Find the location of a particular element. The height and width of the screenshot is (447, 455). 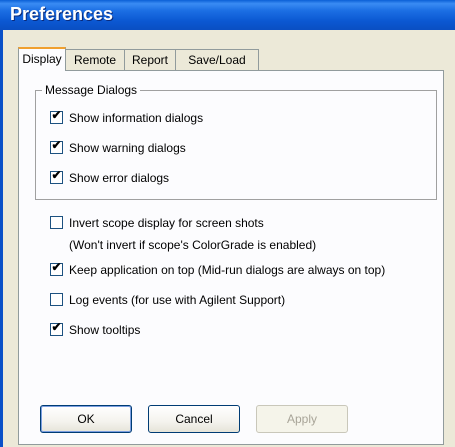

window-frame-left is located at coordinates (1, 238).